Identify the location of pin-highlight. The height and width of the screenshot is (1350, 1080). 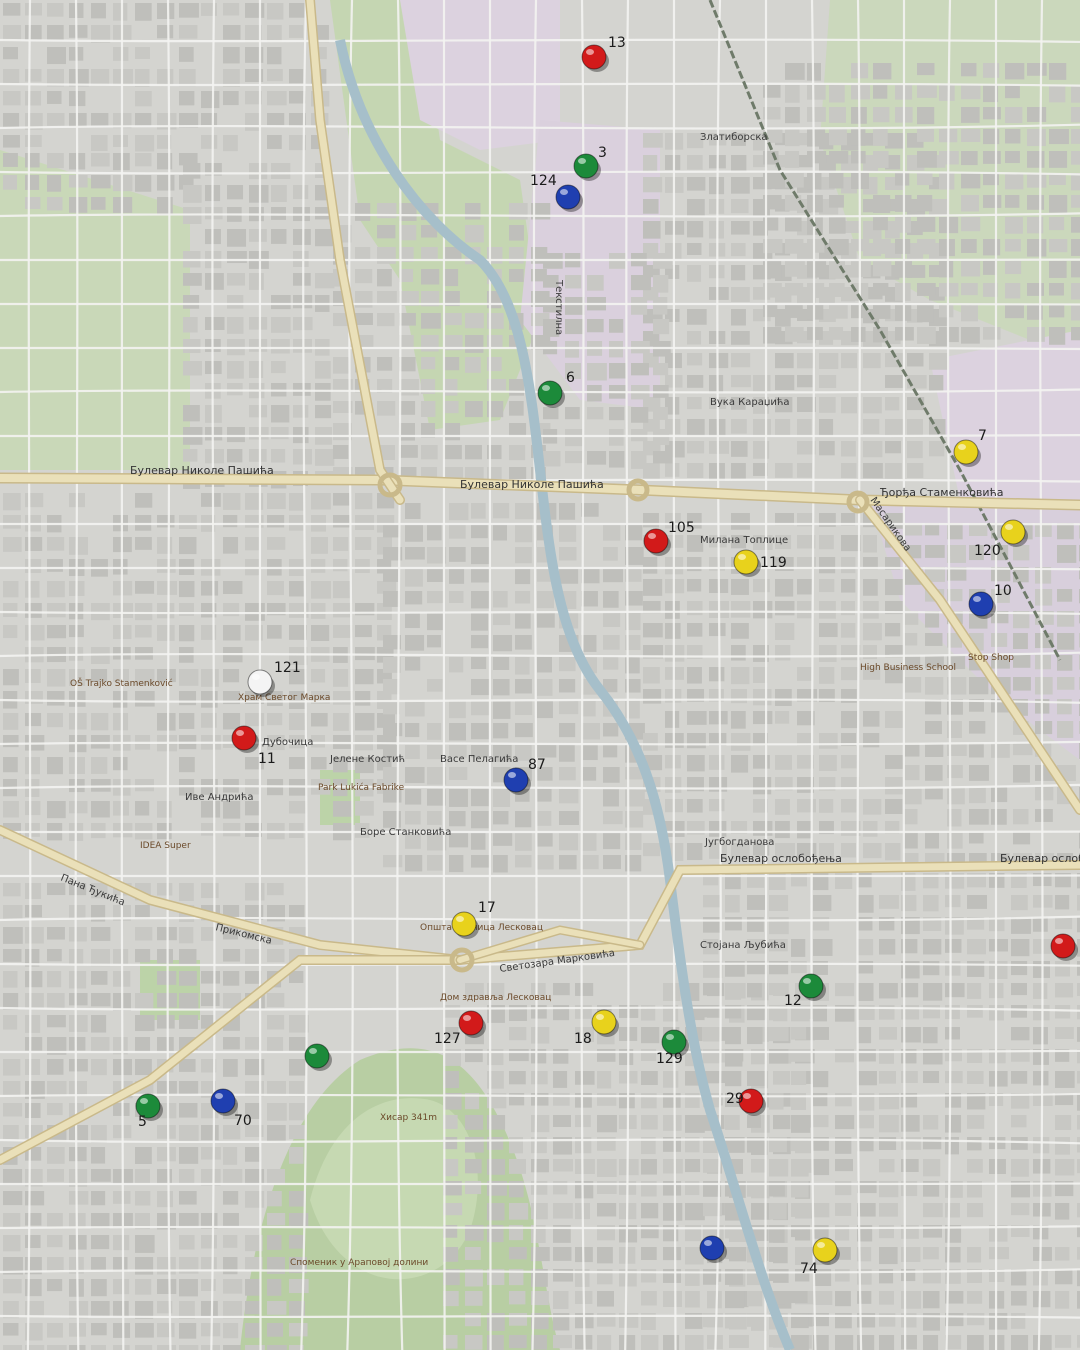
(144, 1101).